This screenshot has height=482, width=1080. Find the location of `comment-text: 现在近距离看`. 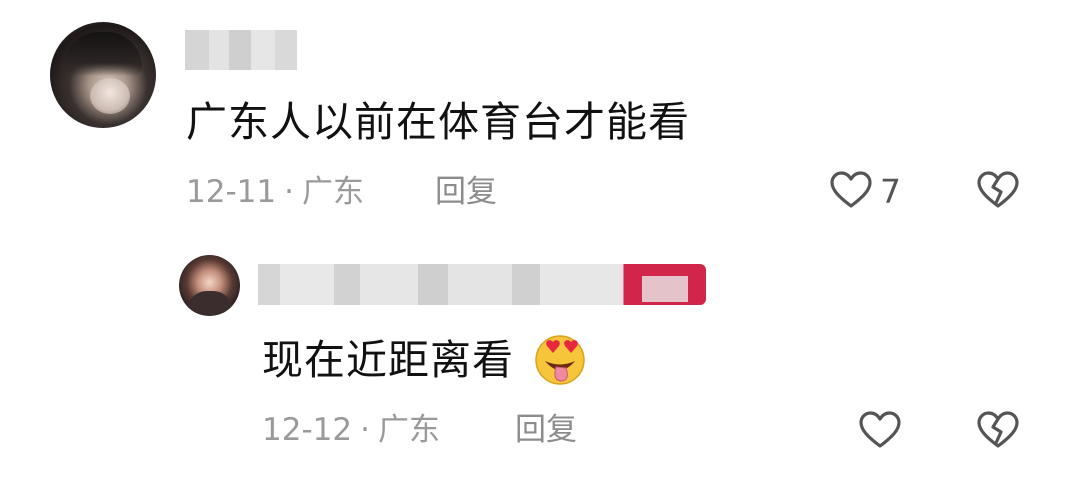

comment-text: 现在近距离看 is located at coordinates (388, 360).